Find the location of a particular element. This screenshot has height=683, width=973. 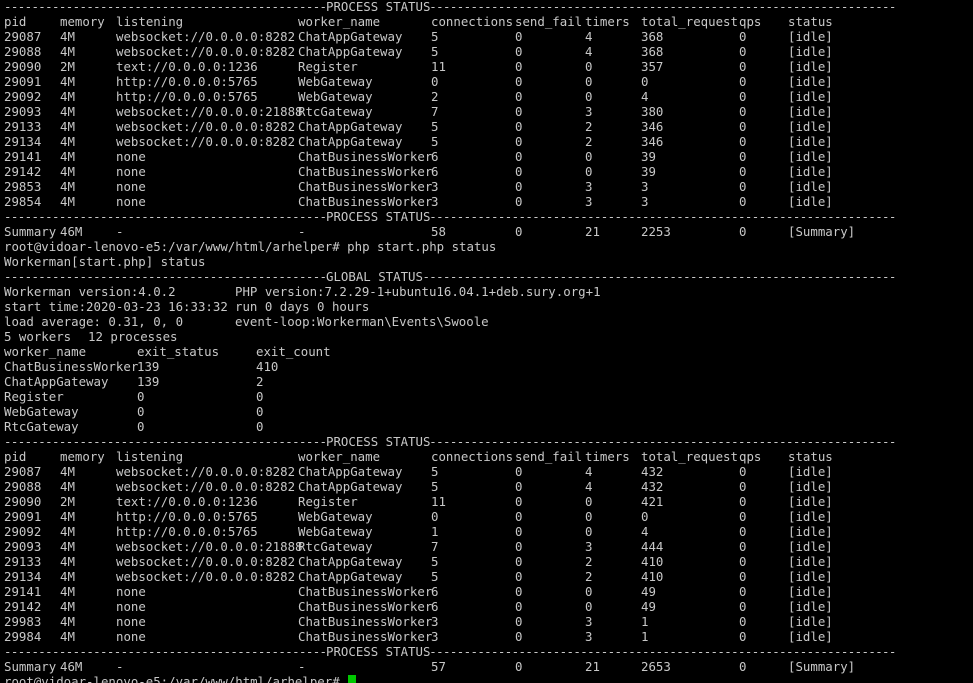

total-request: 3 is located at coordinates (645, 202).